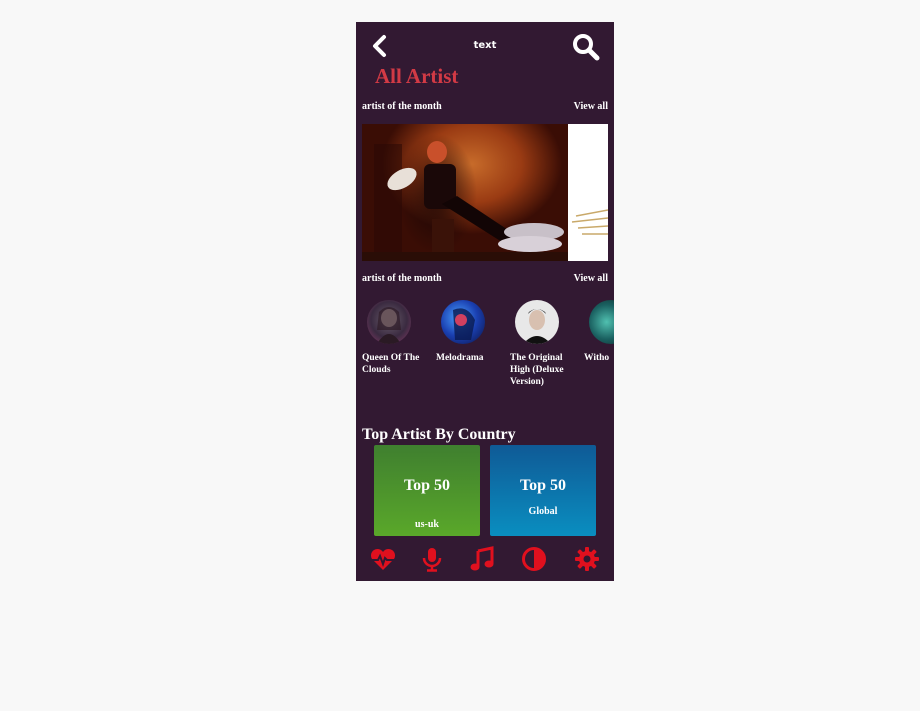  I want to click on search-button, so click(586, 47).